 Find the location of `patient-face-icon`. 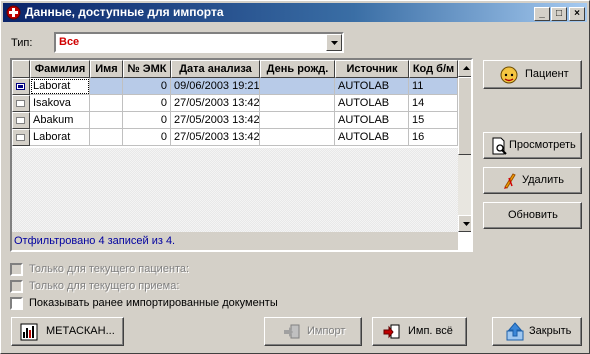

patient-face-icon is located at coordinates (509, 75).